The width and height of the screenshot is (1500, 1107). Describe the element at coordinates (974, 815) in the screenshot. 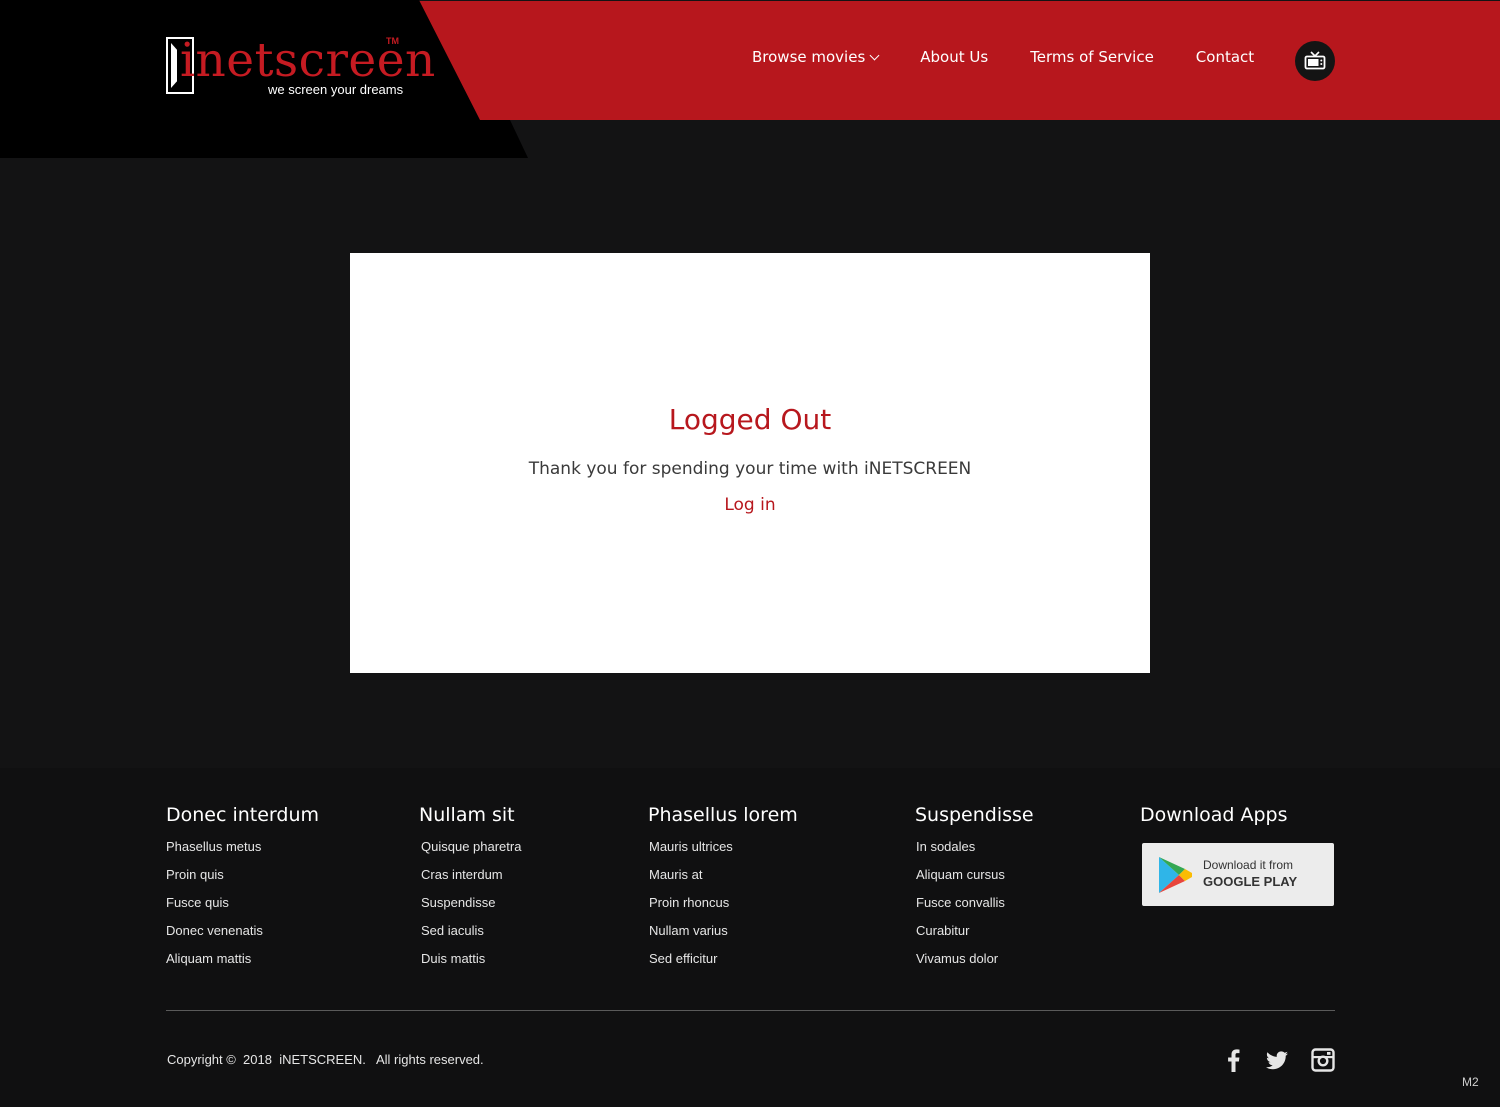

I see `footer-column-heading: Suspendisse` at that location.